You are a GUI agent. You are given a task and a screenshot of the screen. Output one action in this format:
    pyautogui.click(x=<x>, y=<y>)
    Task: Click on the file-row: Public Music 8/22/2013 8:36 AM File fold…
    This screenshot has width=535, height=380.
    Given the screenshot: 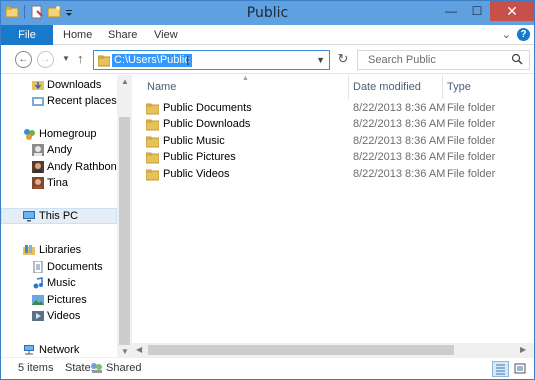 What is the action you would take?
    pyautogui.click(x=337, y=142)
    